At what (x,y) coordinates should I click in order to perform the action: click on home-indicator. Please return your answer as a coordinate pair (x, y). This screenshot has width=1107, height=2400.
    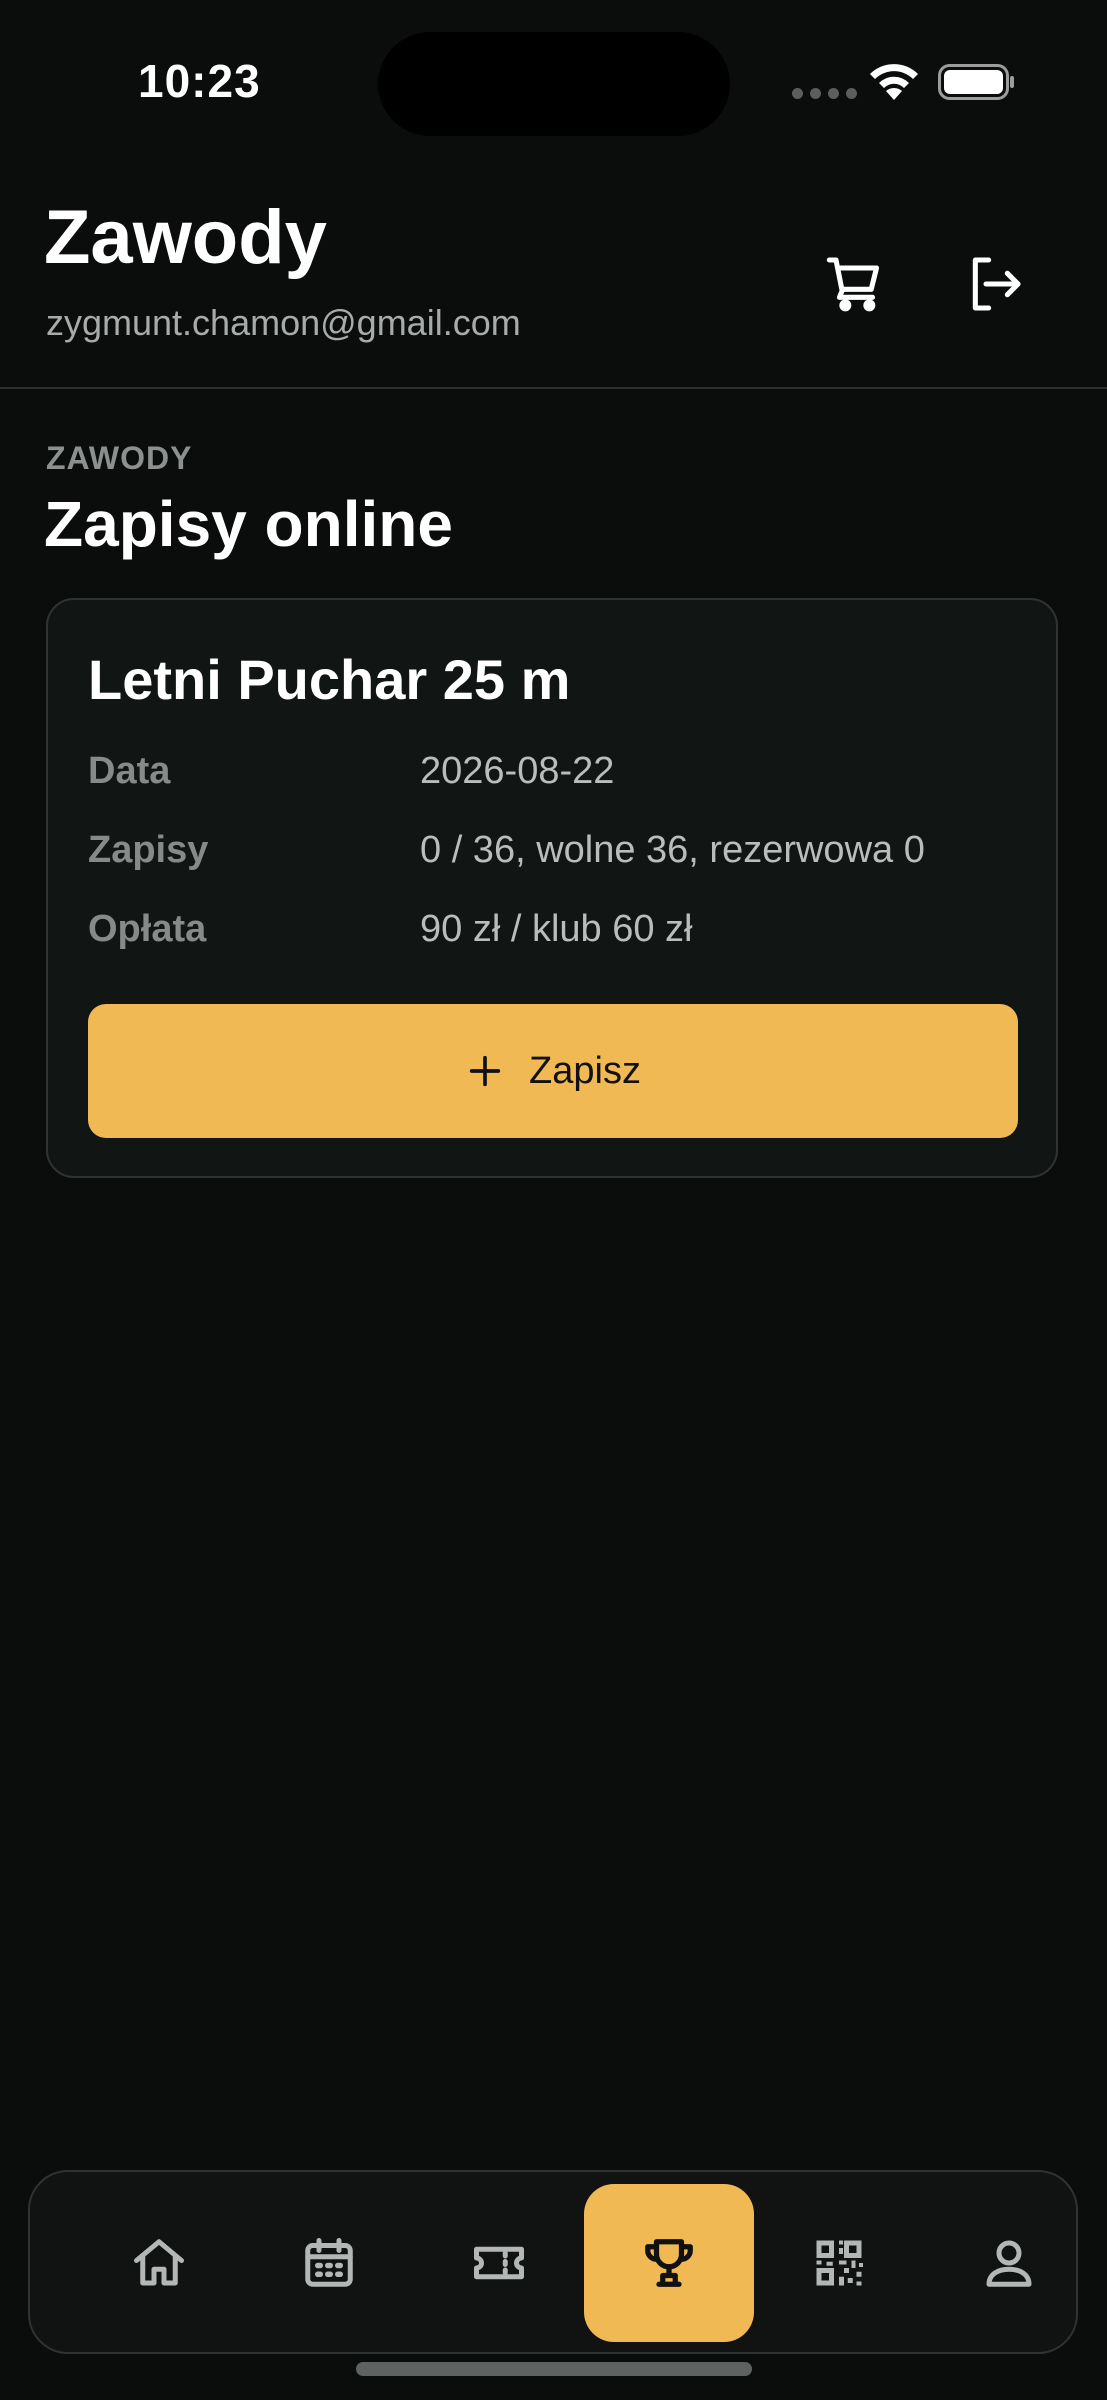
    Looking at the image, I should click on (554, 2369).